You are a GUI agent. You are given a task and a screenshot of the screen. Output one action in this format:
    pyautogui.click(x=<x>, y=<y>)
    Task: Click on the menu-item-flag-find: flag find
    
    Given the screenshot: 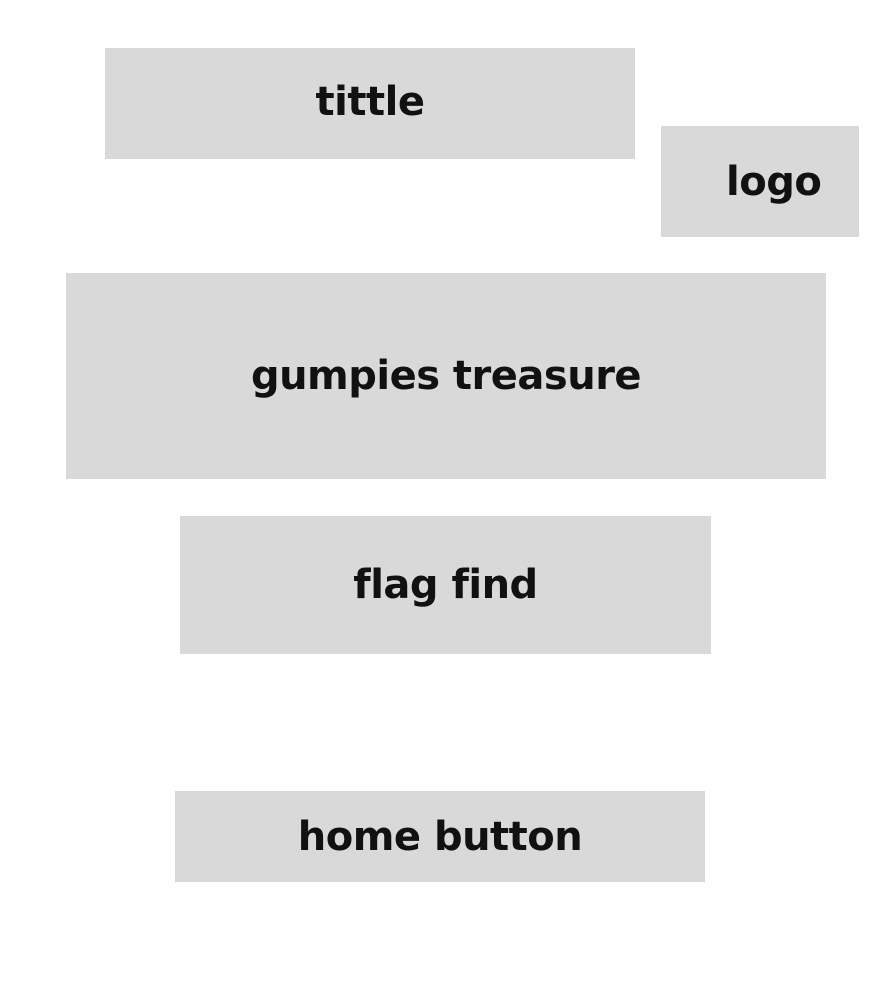 What is the action you would take?
    pyautogui.click(x=445, y=585)
    